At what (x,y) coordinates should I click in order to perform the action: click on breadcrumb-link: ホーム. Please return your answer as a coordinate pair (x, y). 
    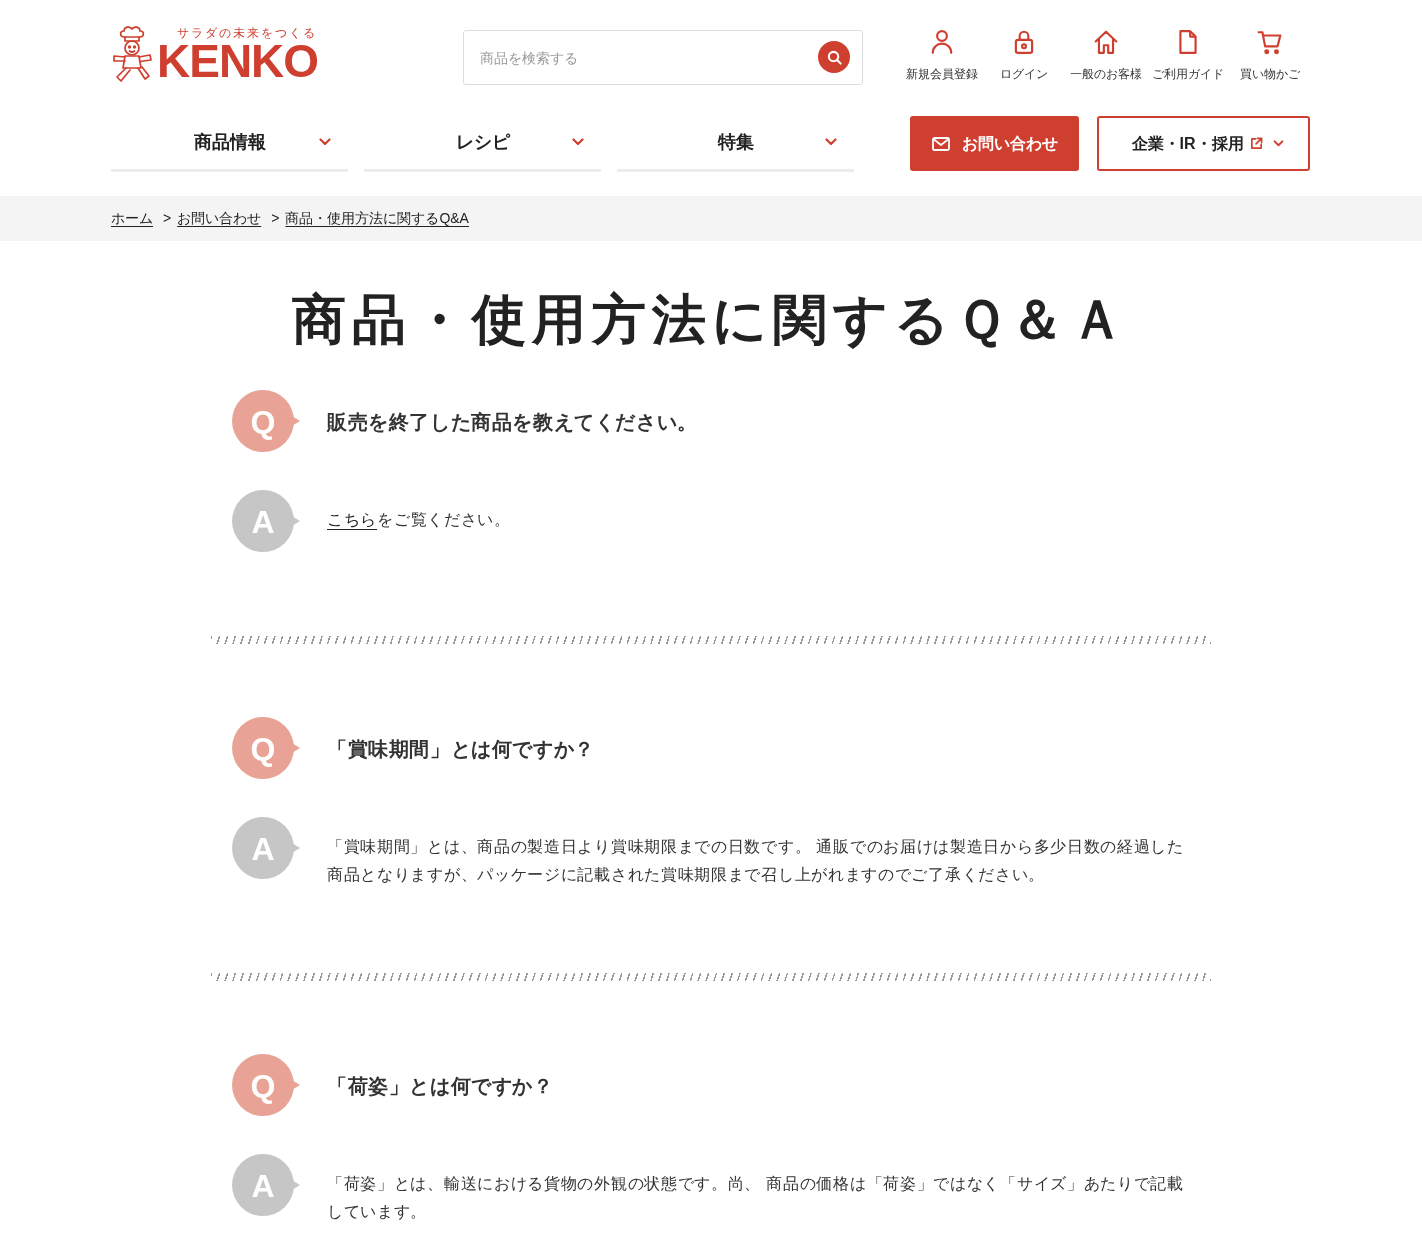
    Looking at the image, I should click on (132, 218).